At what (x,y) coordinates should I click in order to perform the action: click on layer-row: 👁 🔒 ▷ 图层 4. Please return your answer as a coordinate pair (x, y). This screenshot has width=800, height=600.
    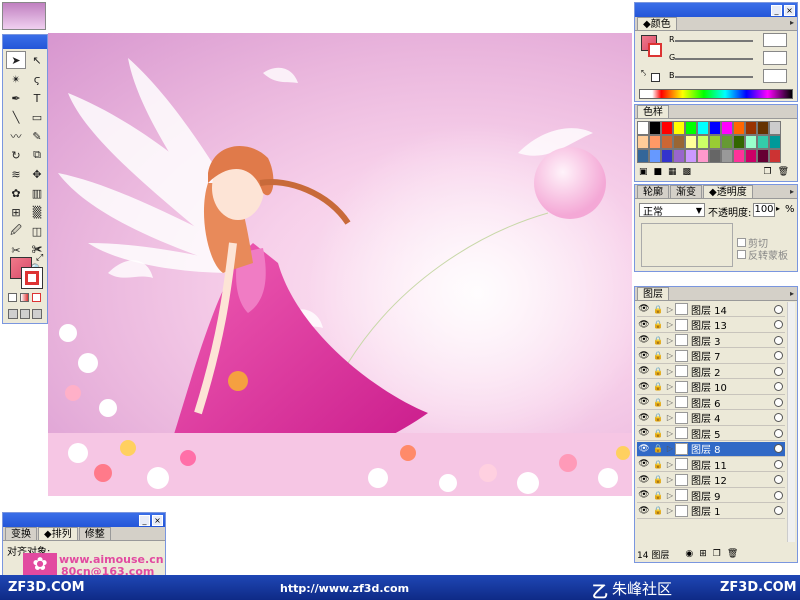
    Looking at the image, I should click on (711, 418).